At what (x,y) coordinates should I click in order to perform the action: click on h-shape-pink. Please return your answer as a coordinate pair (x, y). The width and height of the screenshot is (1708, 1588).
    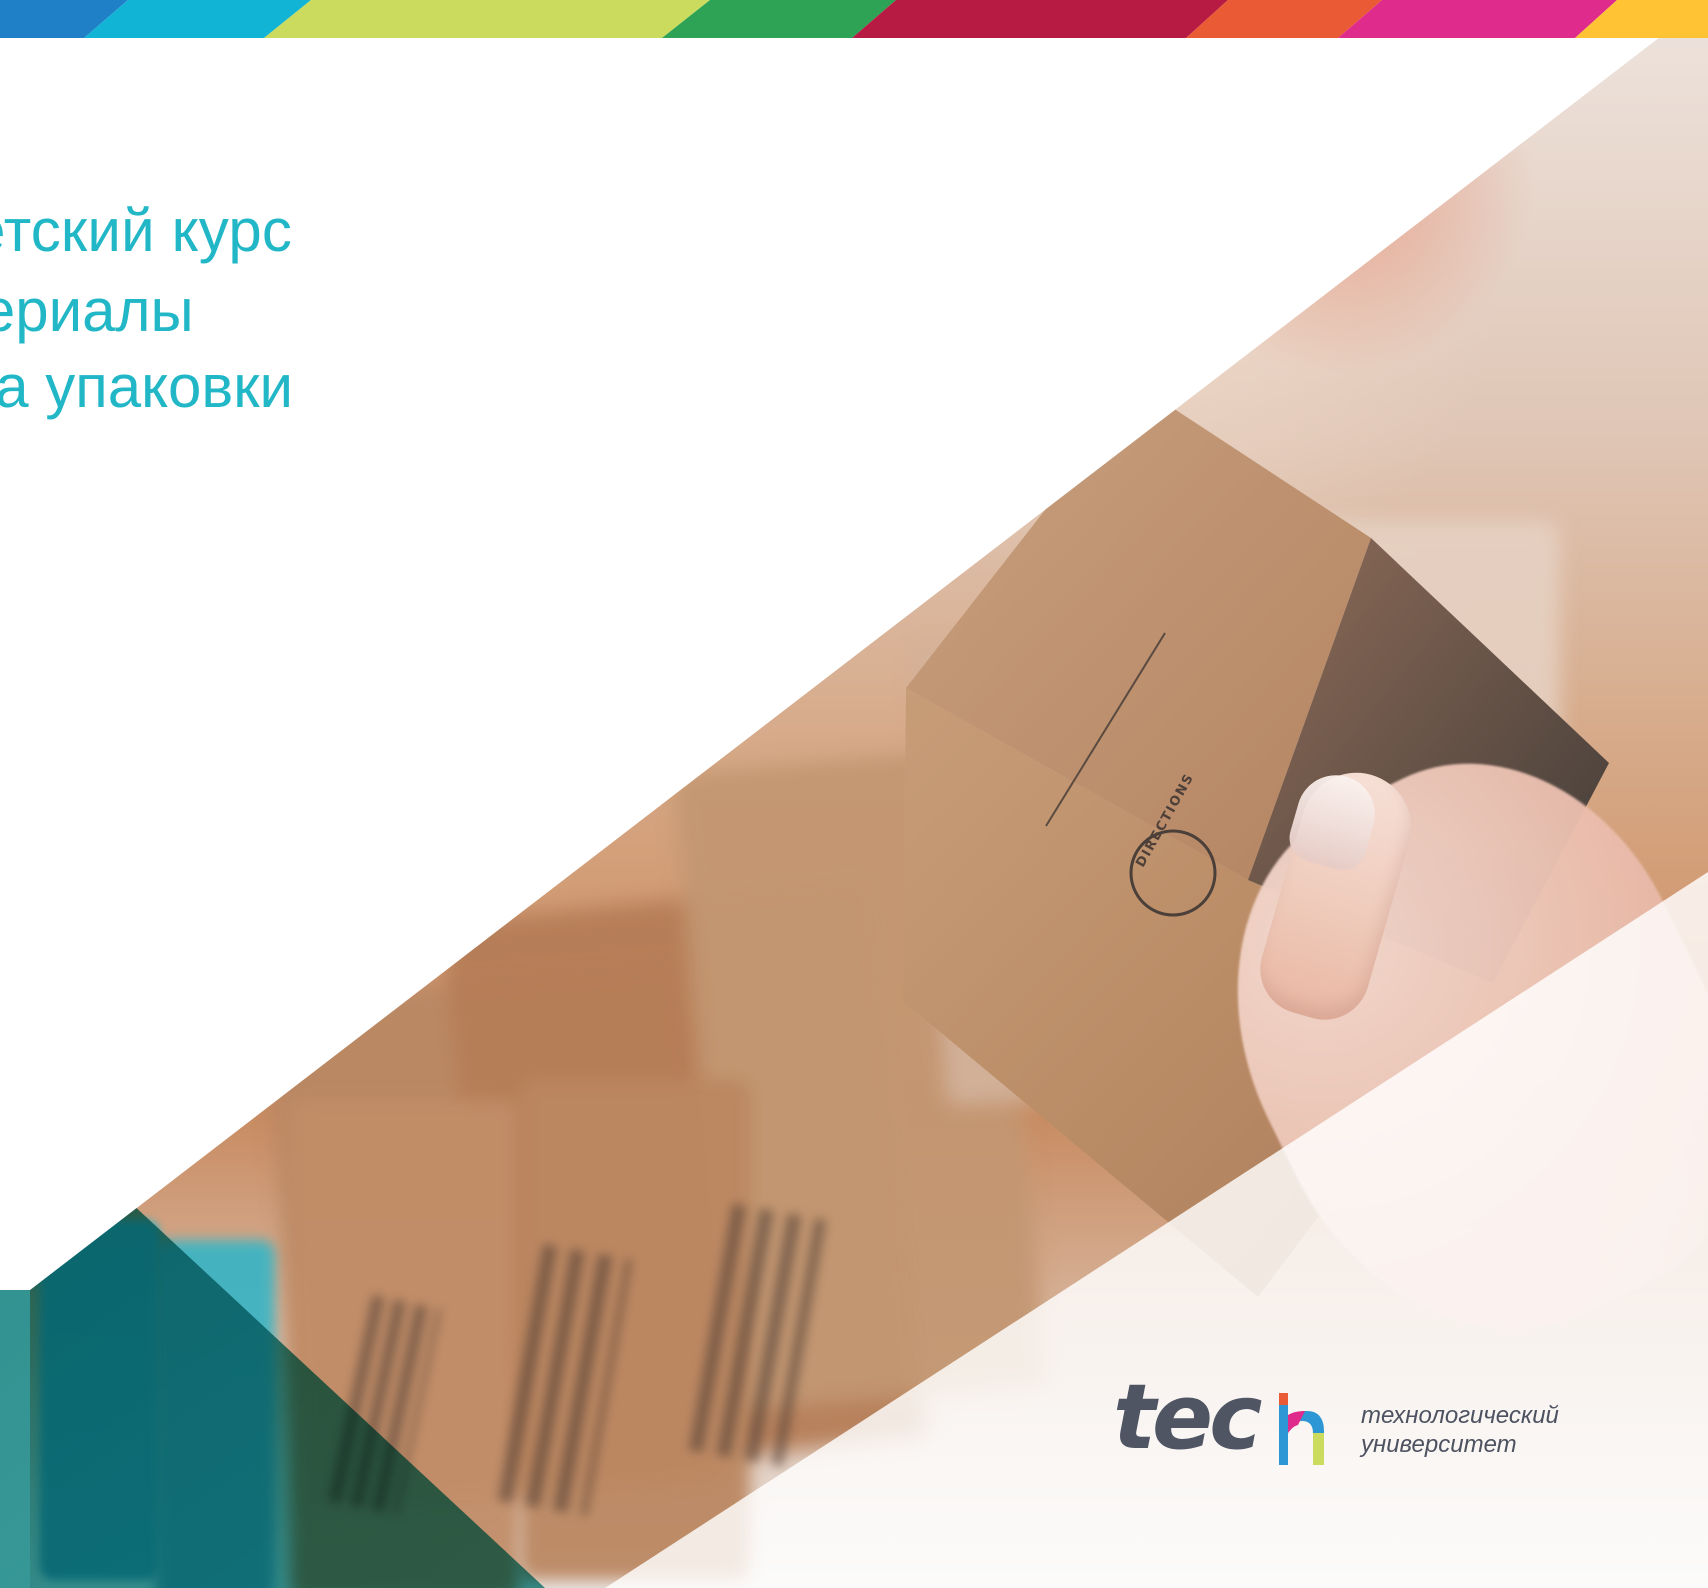
    Looking at the image, I should click on (1296, 1422).